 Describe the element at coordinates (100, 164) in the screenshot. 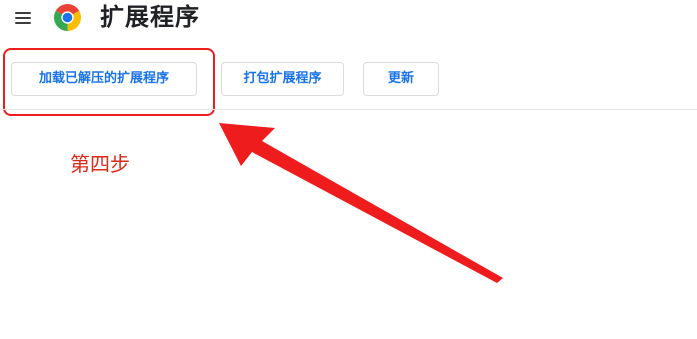

I see `step-annotation: 第四步` at that location.